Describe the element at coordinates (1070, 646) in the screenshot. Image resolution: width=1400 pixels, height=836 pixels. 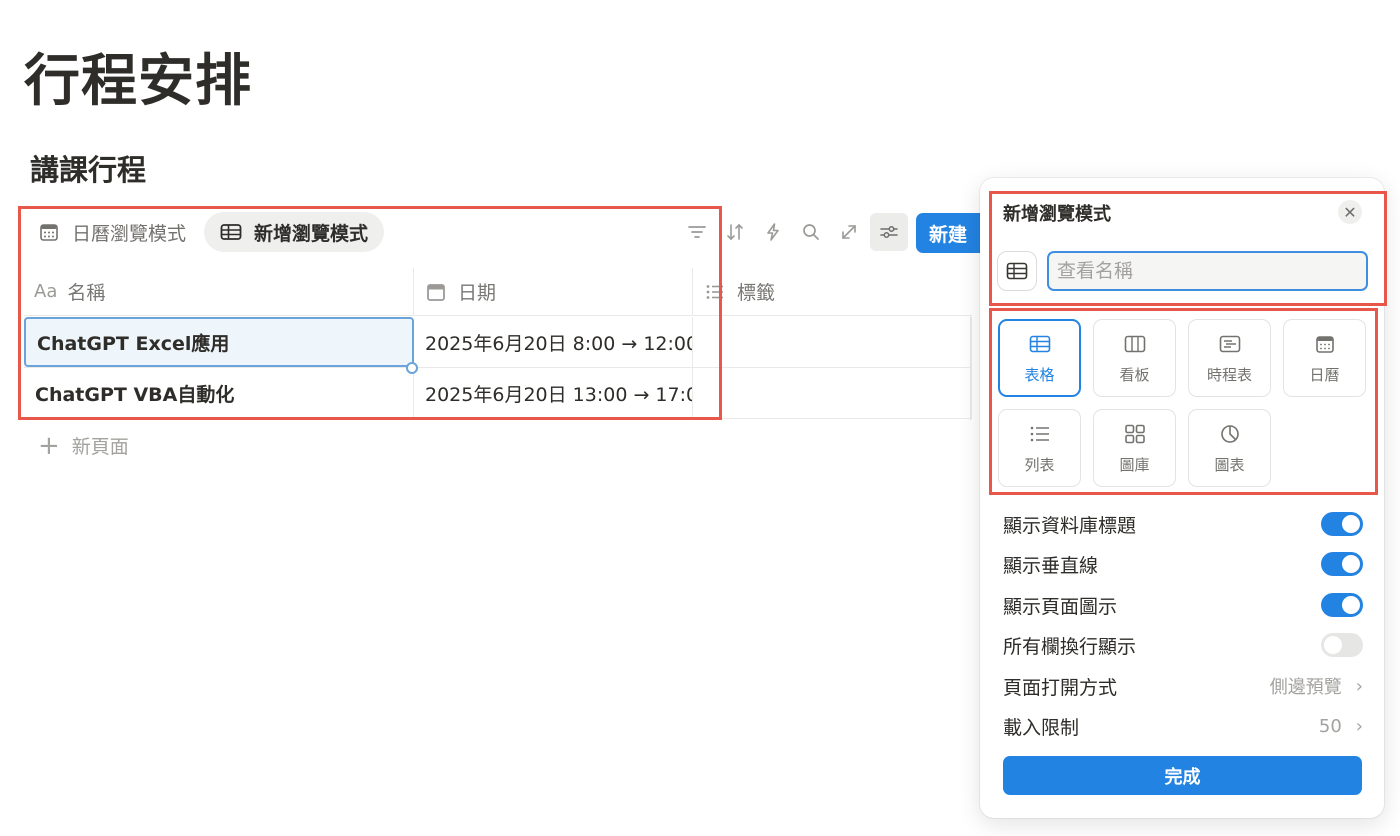
I see `option-label: 所有欄換行顯示` at that location.